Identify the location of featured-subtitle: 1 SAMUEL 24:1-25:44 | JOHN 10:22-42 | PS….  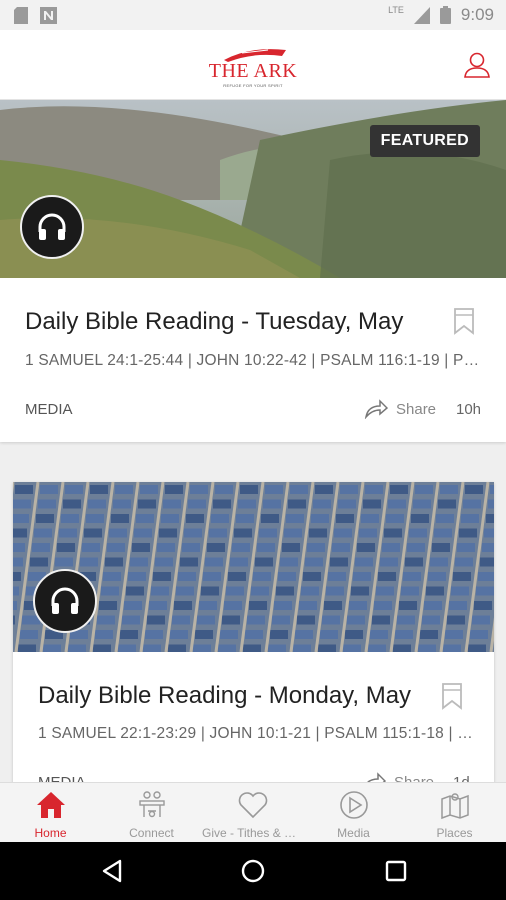
(255, 360).